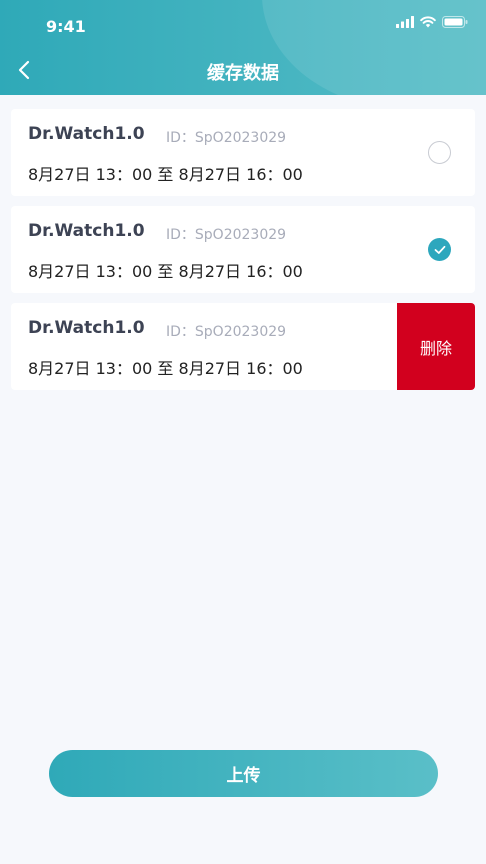 The width and height of the screenshot is (486, 864). I want to click on delete-button: 删除, so click(436, 346).